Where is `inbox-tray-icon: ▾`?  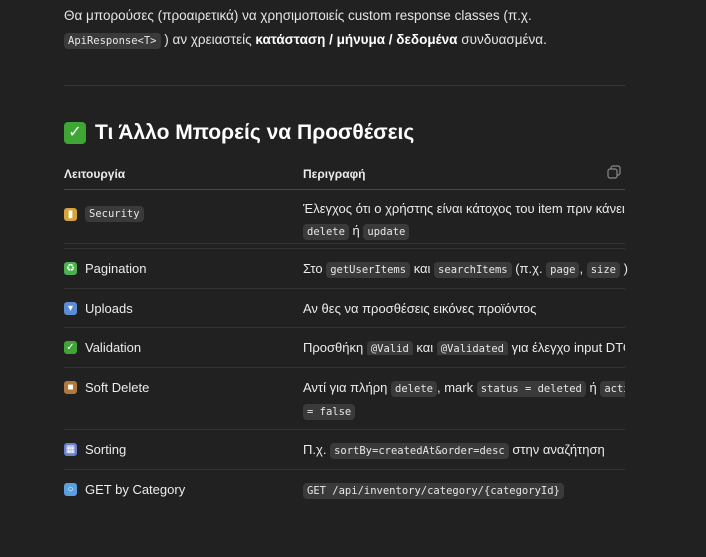
inbox-tray-icon: ▾ is located at coordinates (70, 308).